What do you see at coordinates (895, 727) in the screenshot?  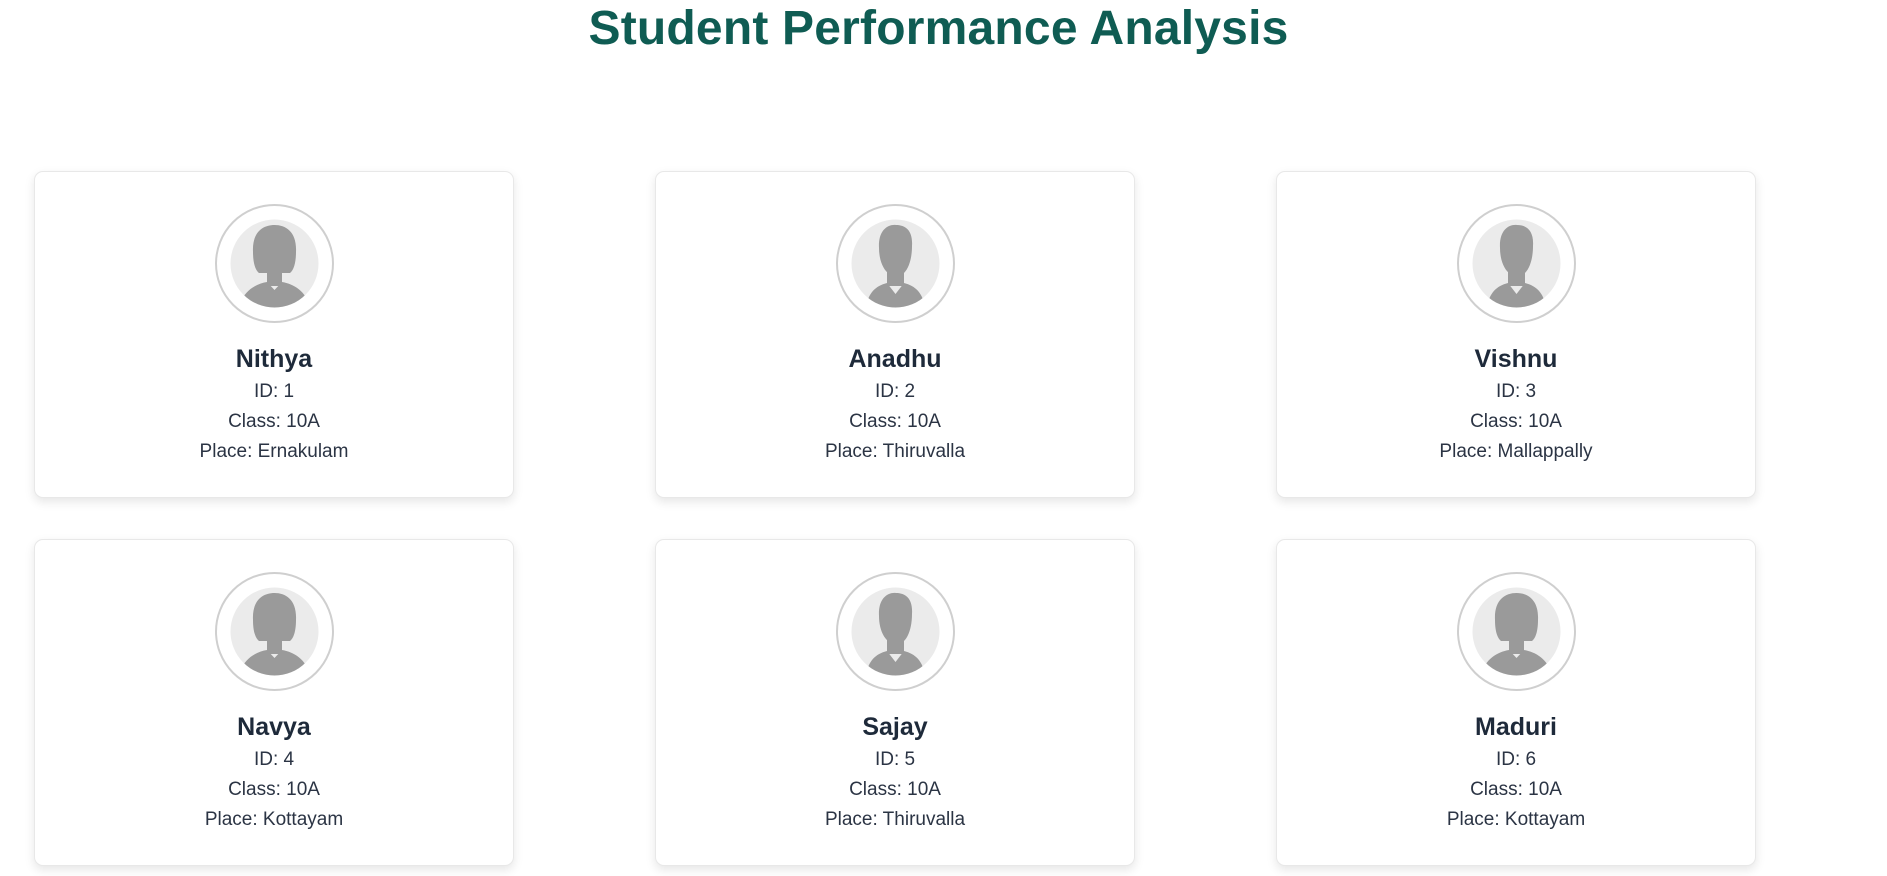 I see `student-name: Sajay` at bounding box center [895, 727].